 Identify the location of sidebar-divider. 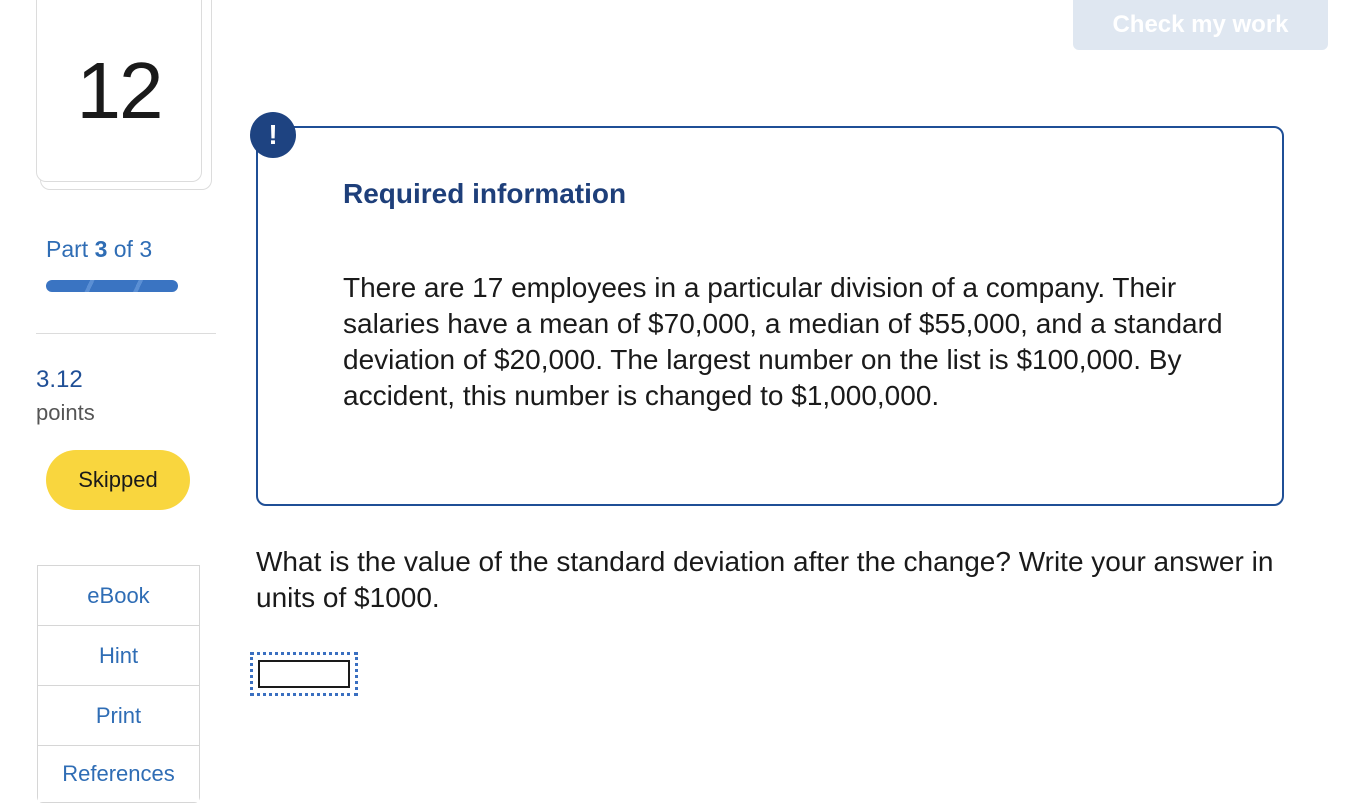
(126, 333).